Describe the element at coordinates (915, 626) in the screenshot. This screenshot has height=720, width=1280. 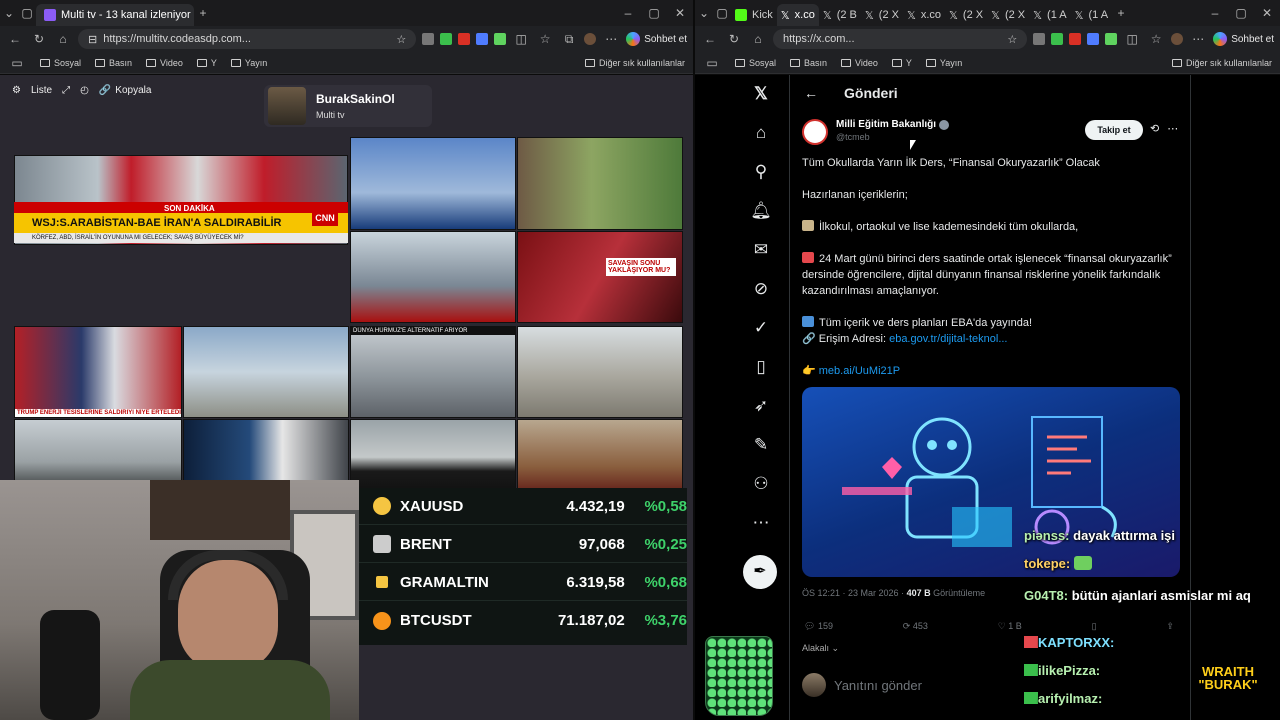
I see `repost-button: ⟳ 453` at that location.